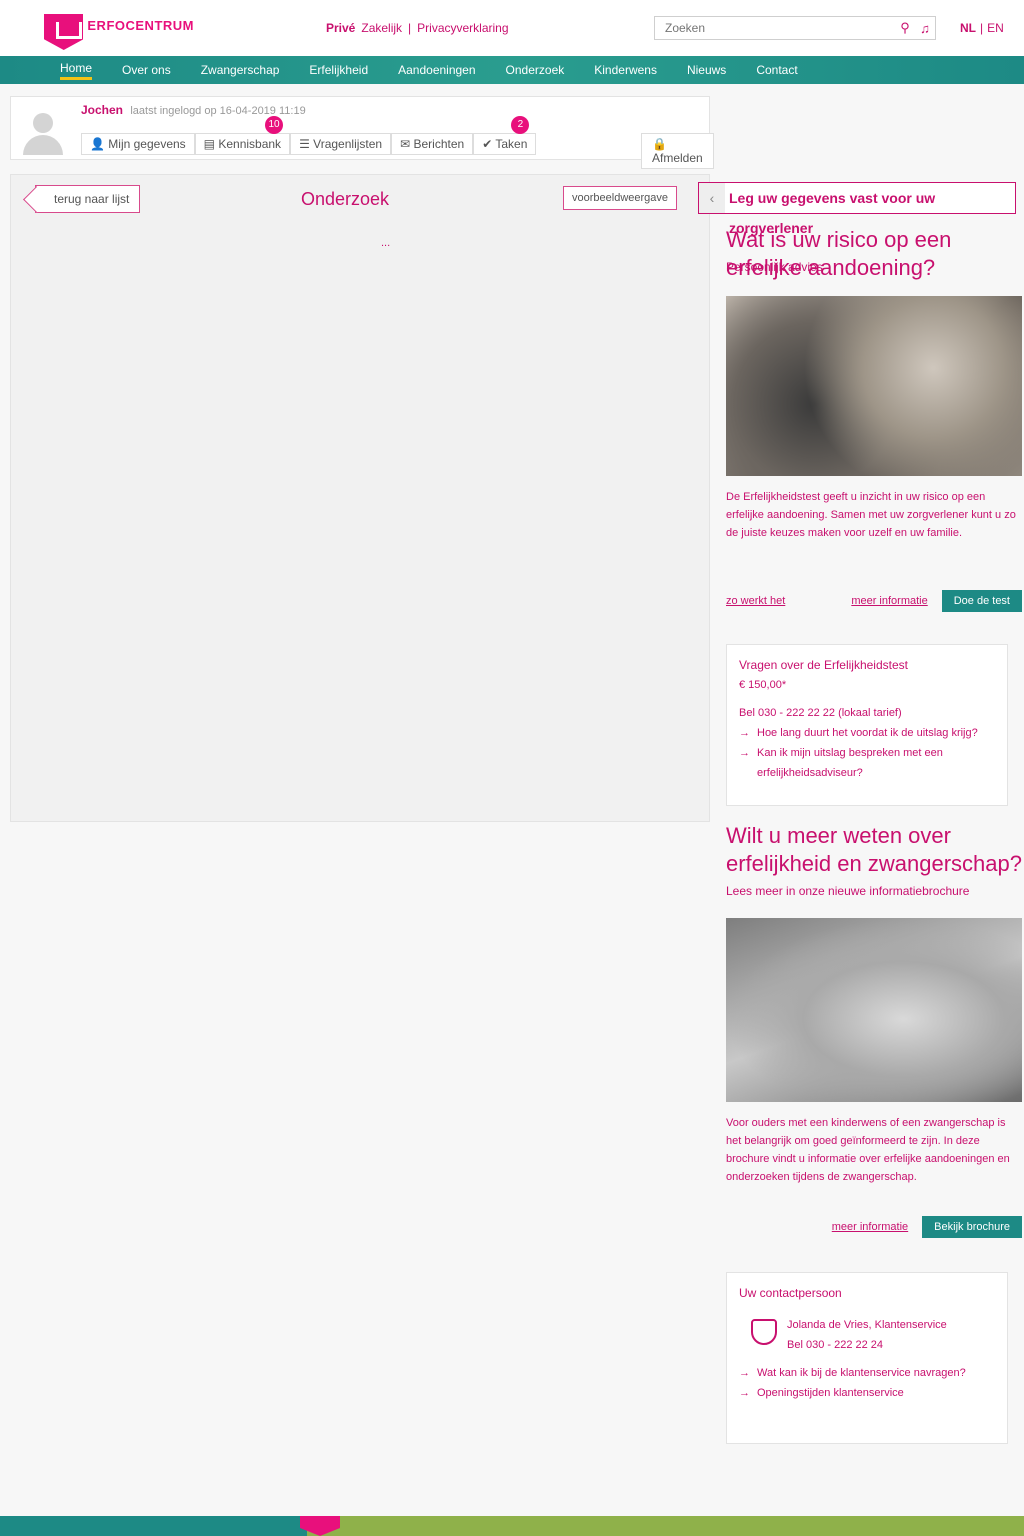 The width and height of the screenshot is (1024, 1536). I want to click on promo2-more-link: meer informatie, so click(870, 1227).